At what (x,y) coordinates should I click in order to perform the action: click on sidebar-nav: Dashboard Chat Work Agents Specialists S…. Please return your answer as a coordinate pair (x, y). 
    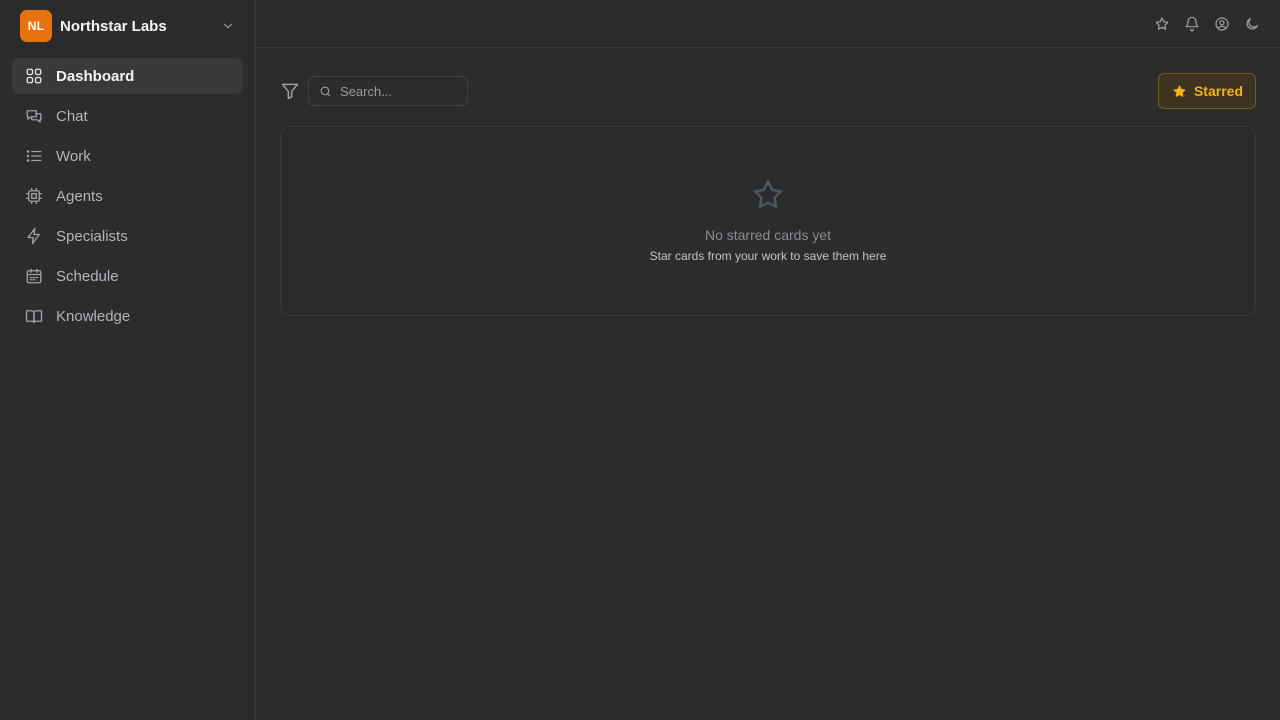
    Looking at the image, I should click on (127, 196).